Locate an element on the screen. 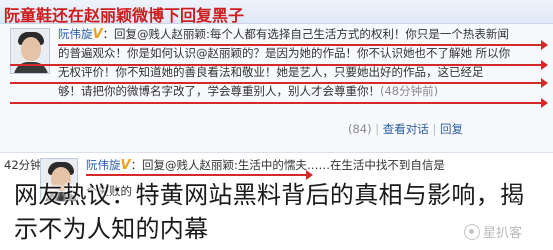 This screenshot has height=250, width=553. comment-line: 无权评价！你不知道她的善良看法和敬业！她是艺人，只要她出好的作品，这已经足 is located at coordinates (271, 72).